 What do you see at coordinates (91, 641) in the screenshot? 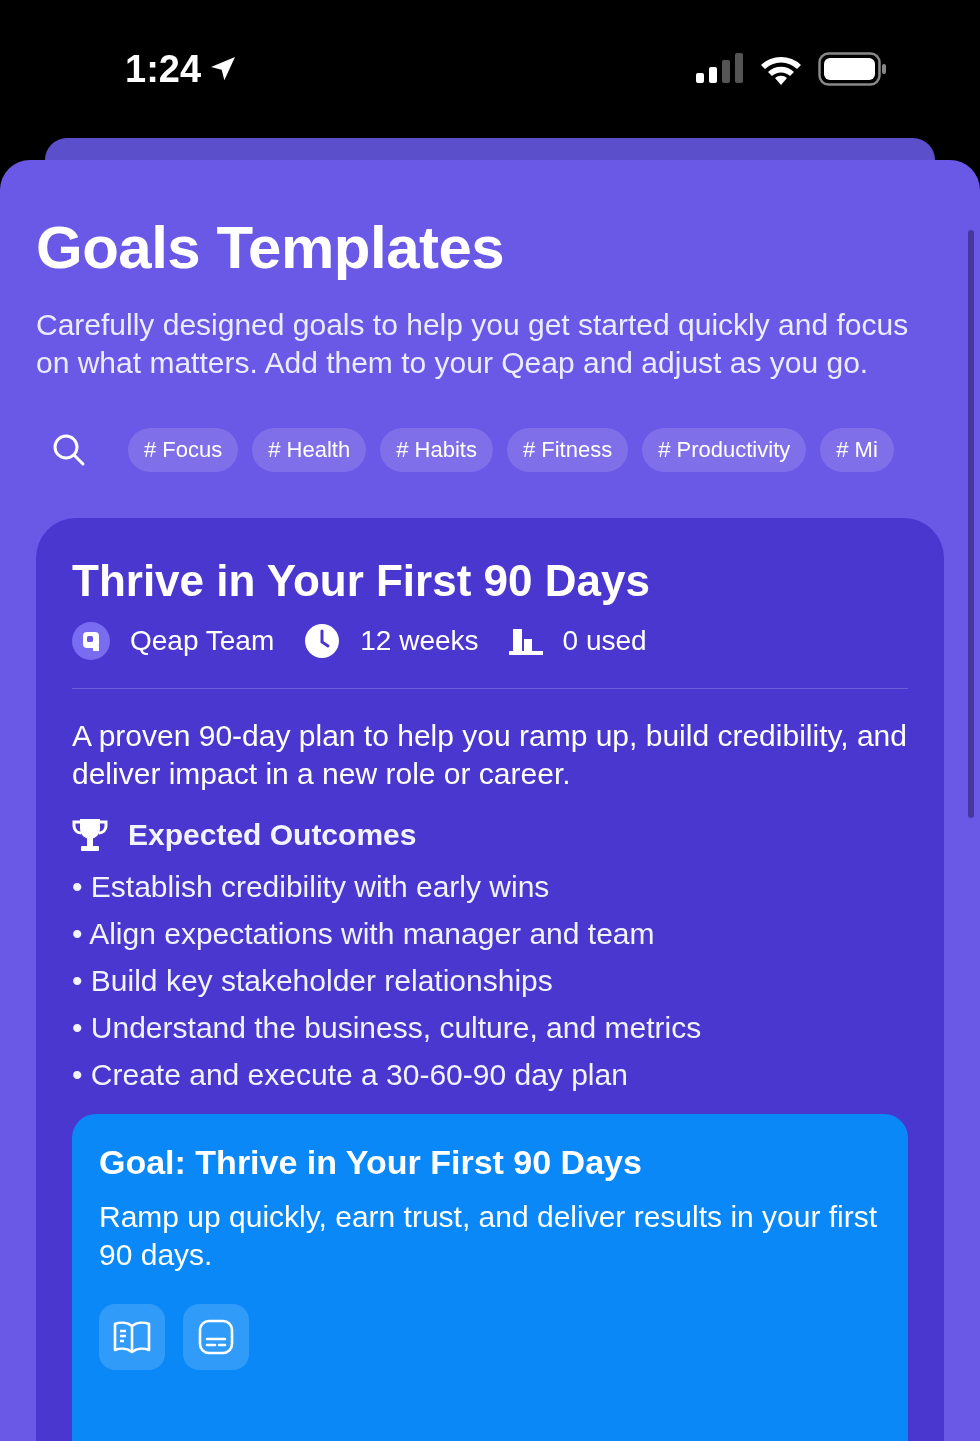
I see `author-logo-icon` at bounding box center [91, 641].